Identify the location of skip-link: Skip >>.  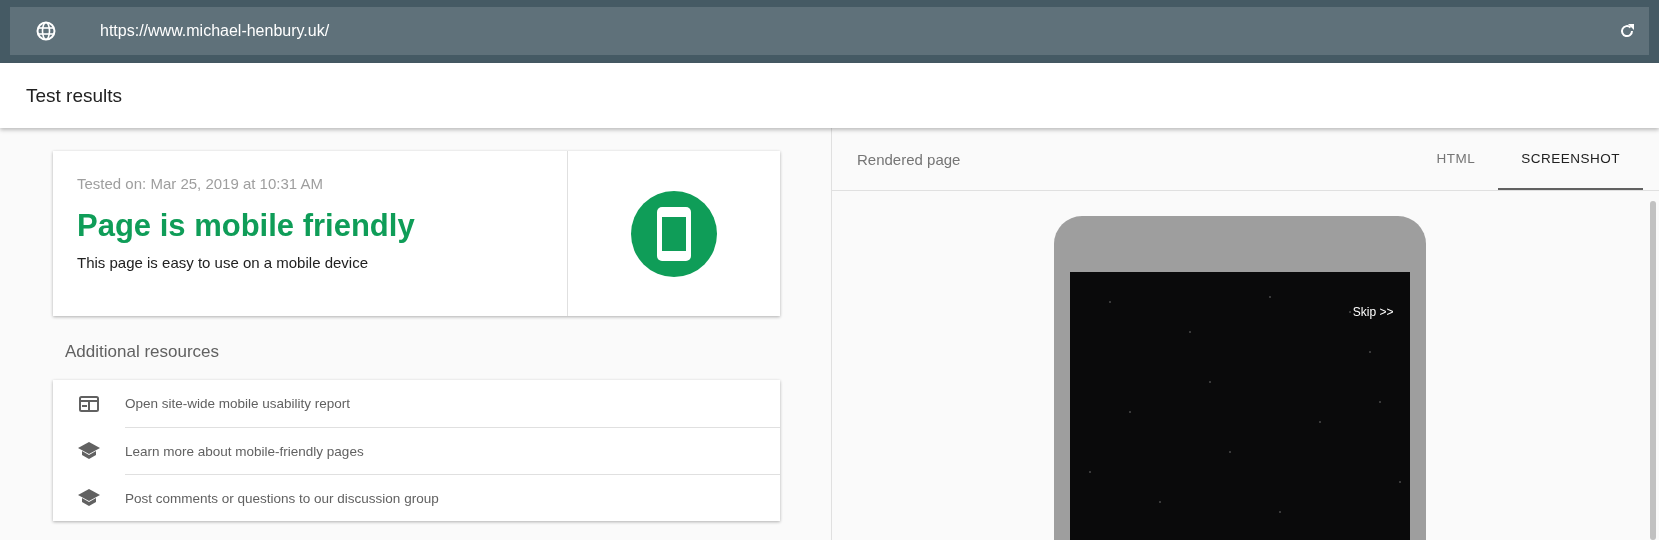
(1373, 312).